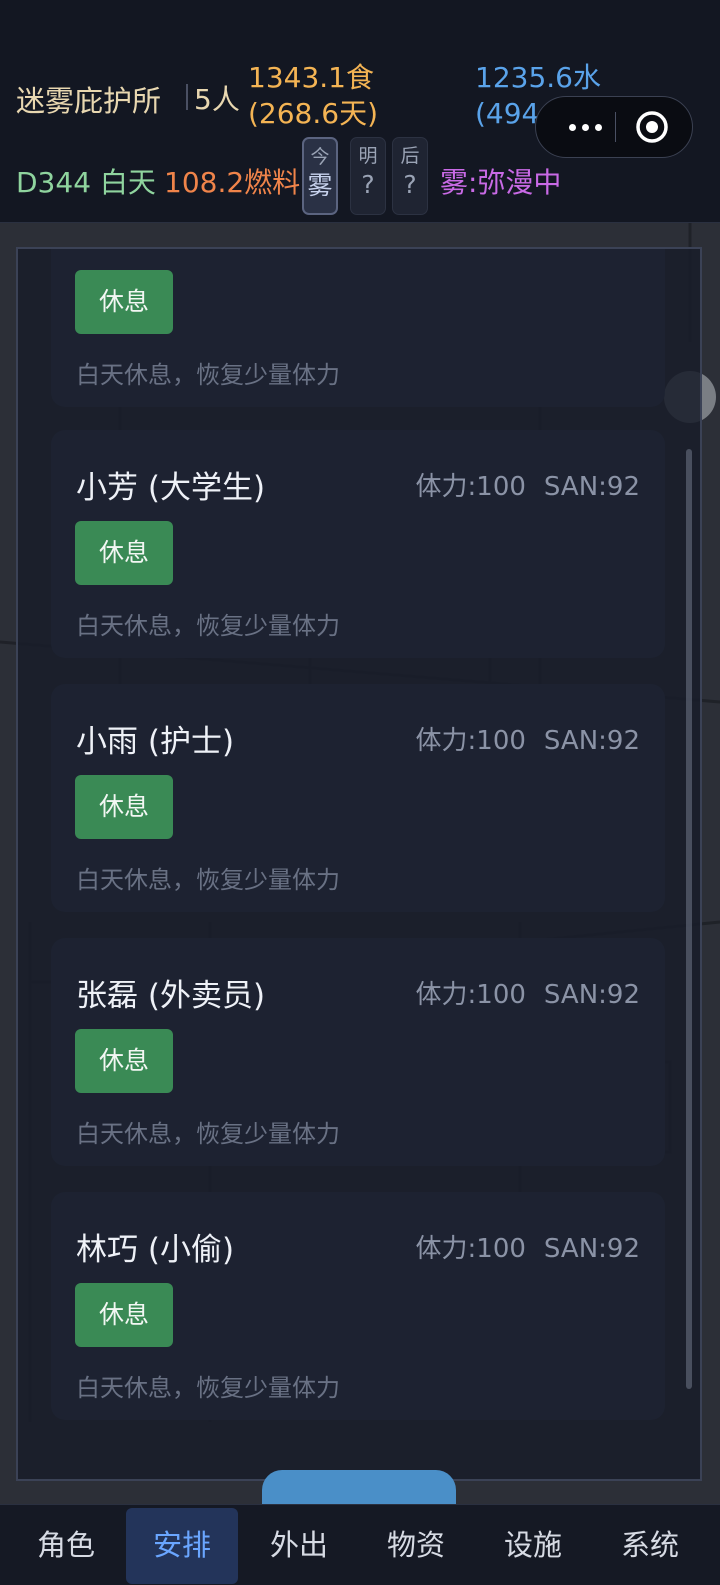  What do you see at coordinates (86, 182) in the screenshot?
I see `day-indicator: D344 白天` at bounding box center [86, 182].